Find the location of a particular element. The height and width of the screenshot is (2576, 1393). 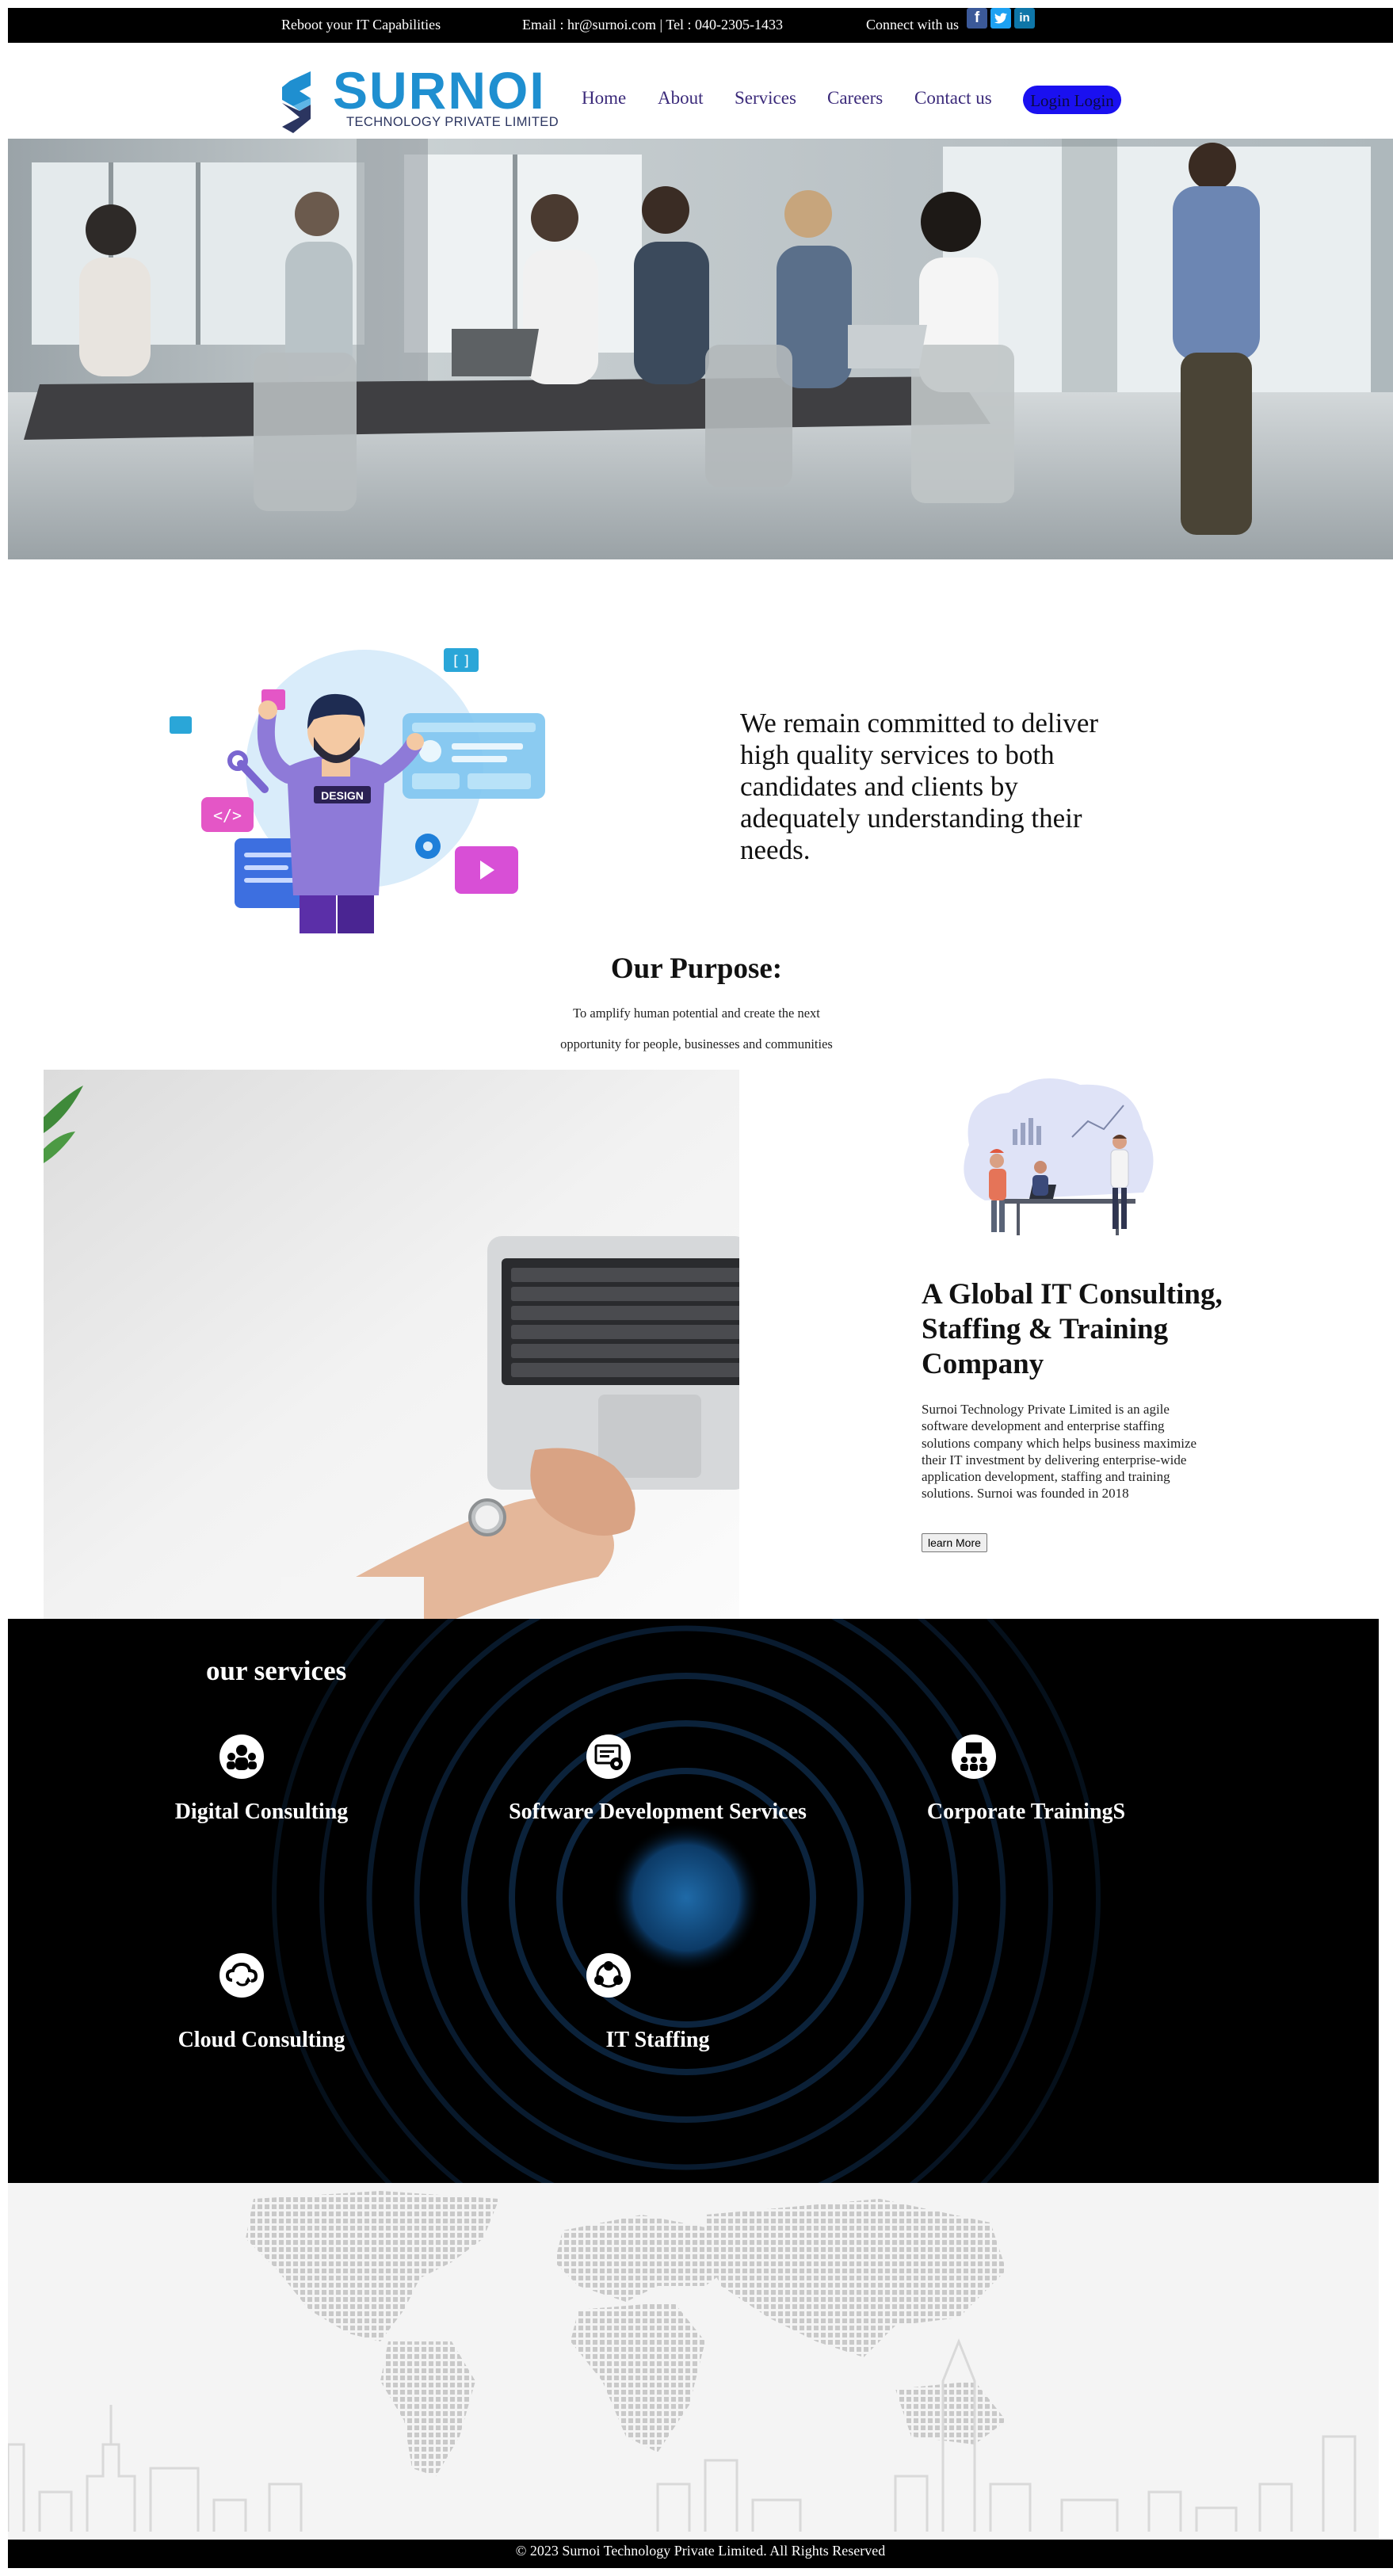

nav-contact: Contact us is located at coordinates (953, 98).